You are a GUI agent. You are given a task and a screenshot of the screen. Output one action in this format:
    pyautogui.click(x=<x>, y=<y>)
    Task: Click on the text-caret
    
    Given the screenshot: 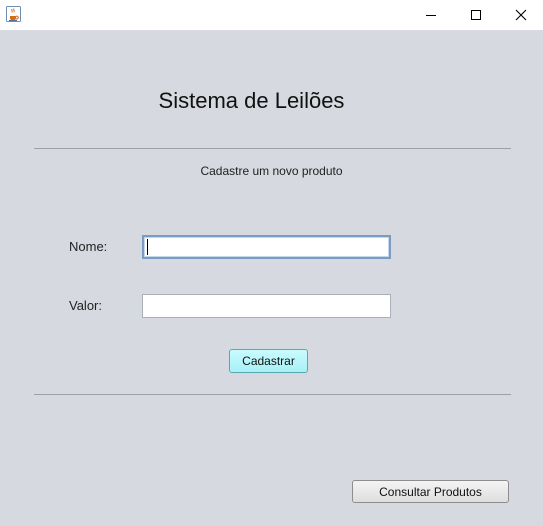 What is the action you would take?
    pyautogui.click(x=147, y=247)
    